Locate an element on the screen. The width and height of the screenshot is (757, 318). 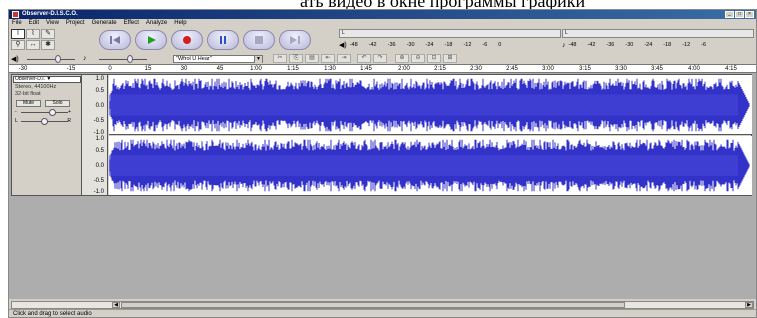
track-format: Stereo, 44100Hz is located at coordinates (36, 87).